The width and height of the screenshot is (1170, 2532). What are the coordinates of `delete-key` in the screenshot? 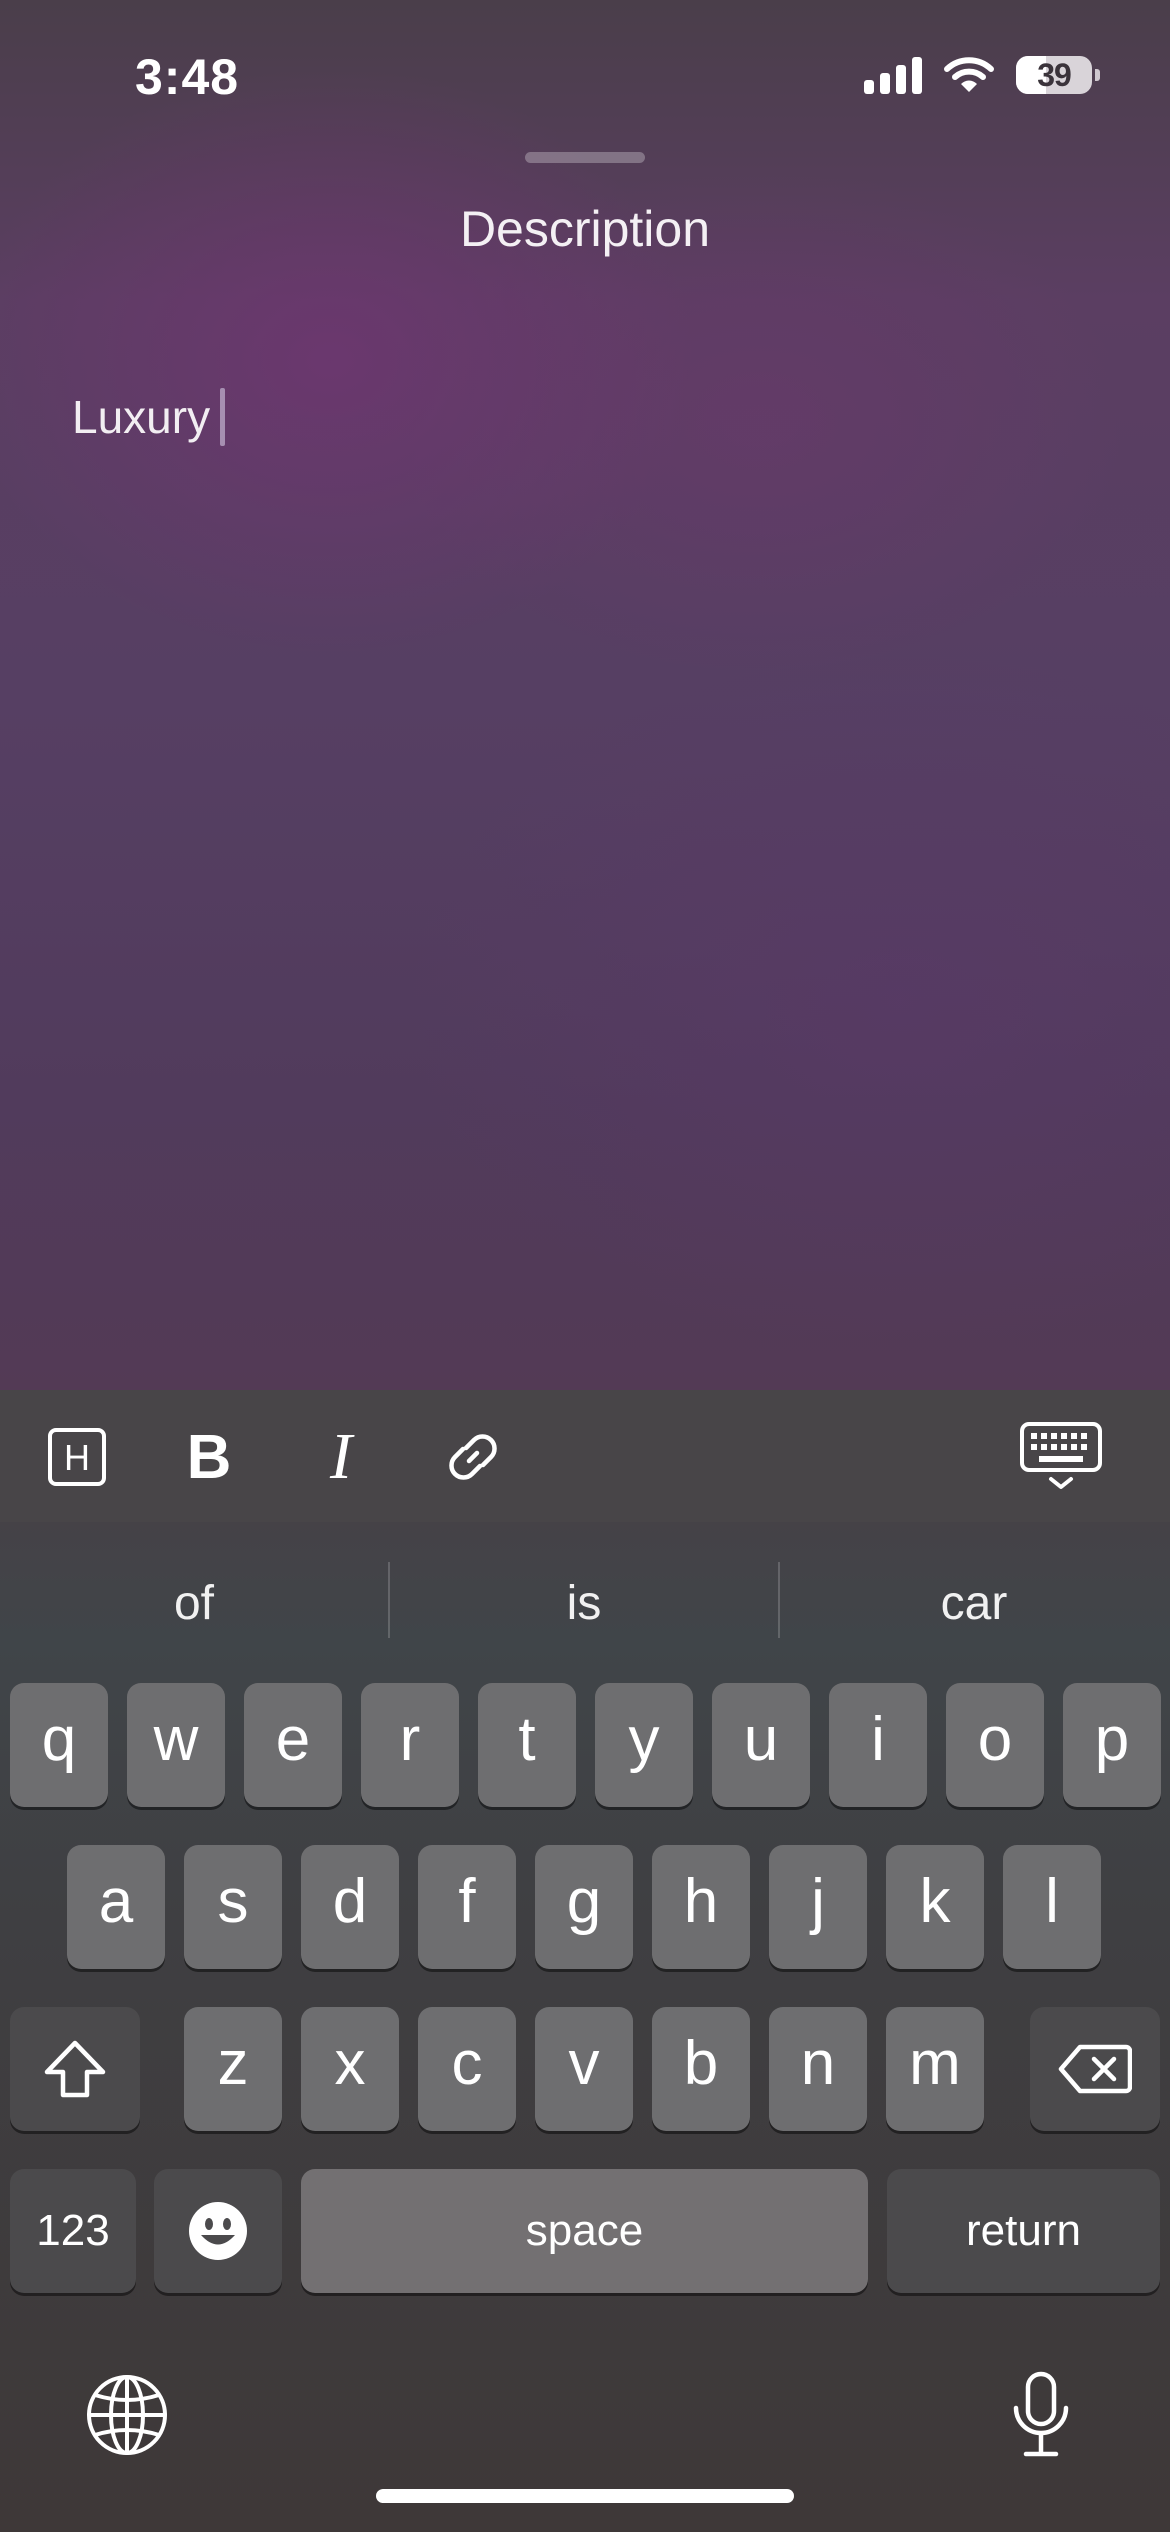 It's located at (1095, 2069).